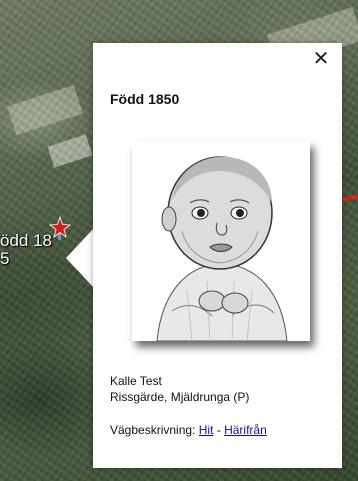  I want to click on directions-label: Vägbeskrivning:, so click(153, 430).